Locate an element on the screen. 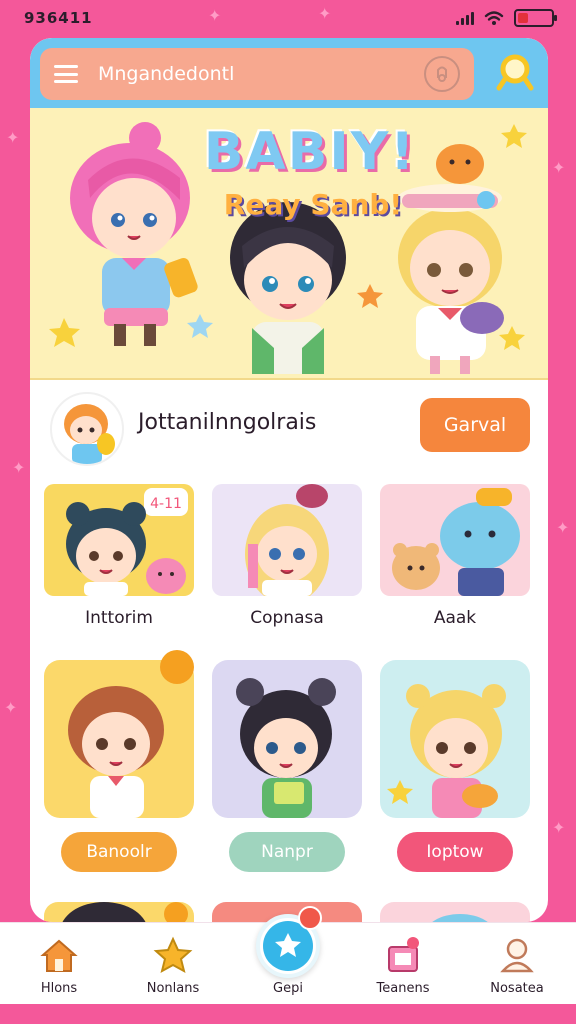 This screenshot has height=1024, width=576. status-bar: 936411 is located at coordinates (288, 18).